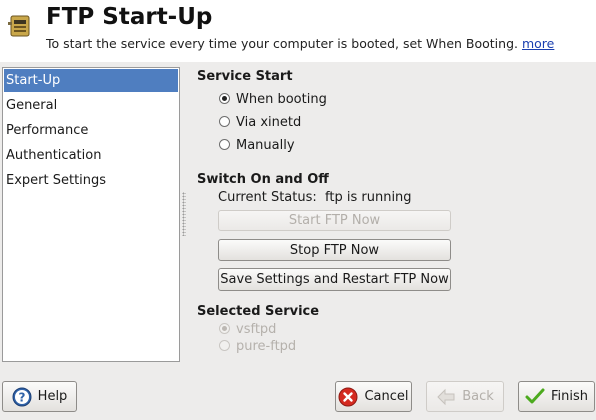 This screenshot has width=596, height=420. I want to click on radio-manually: Manually, so click(257, 146).